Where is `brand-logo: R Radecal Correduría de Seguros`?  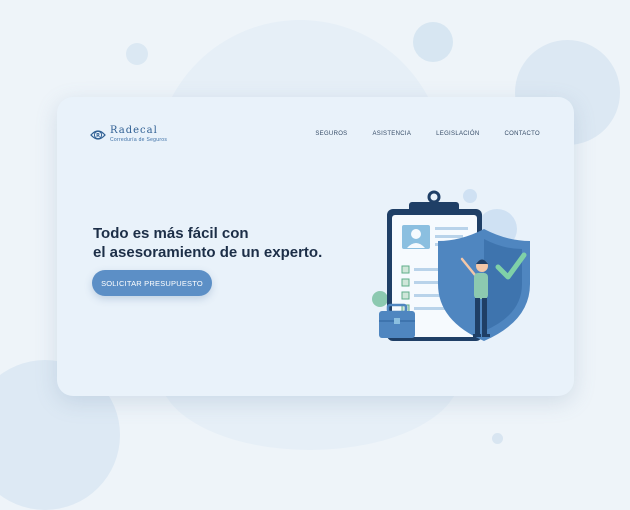
brand-logo: R Radecal Correduría de Seguros is located at coordinates (128, 134).